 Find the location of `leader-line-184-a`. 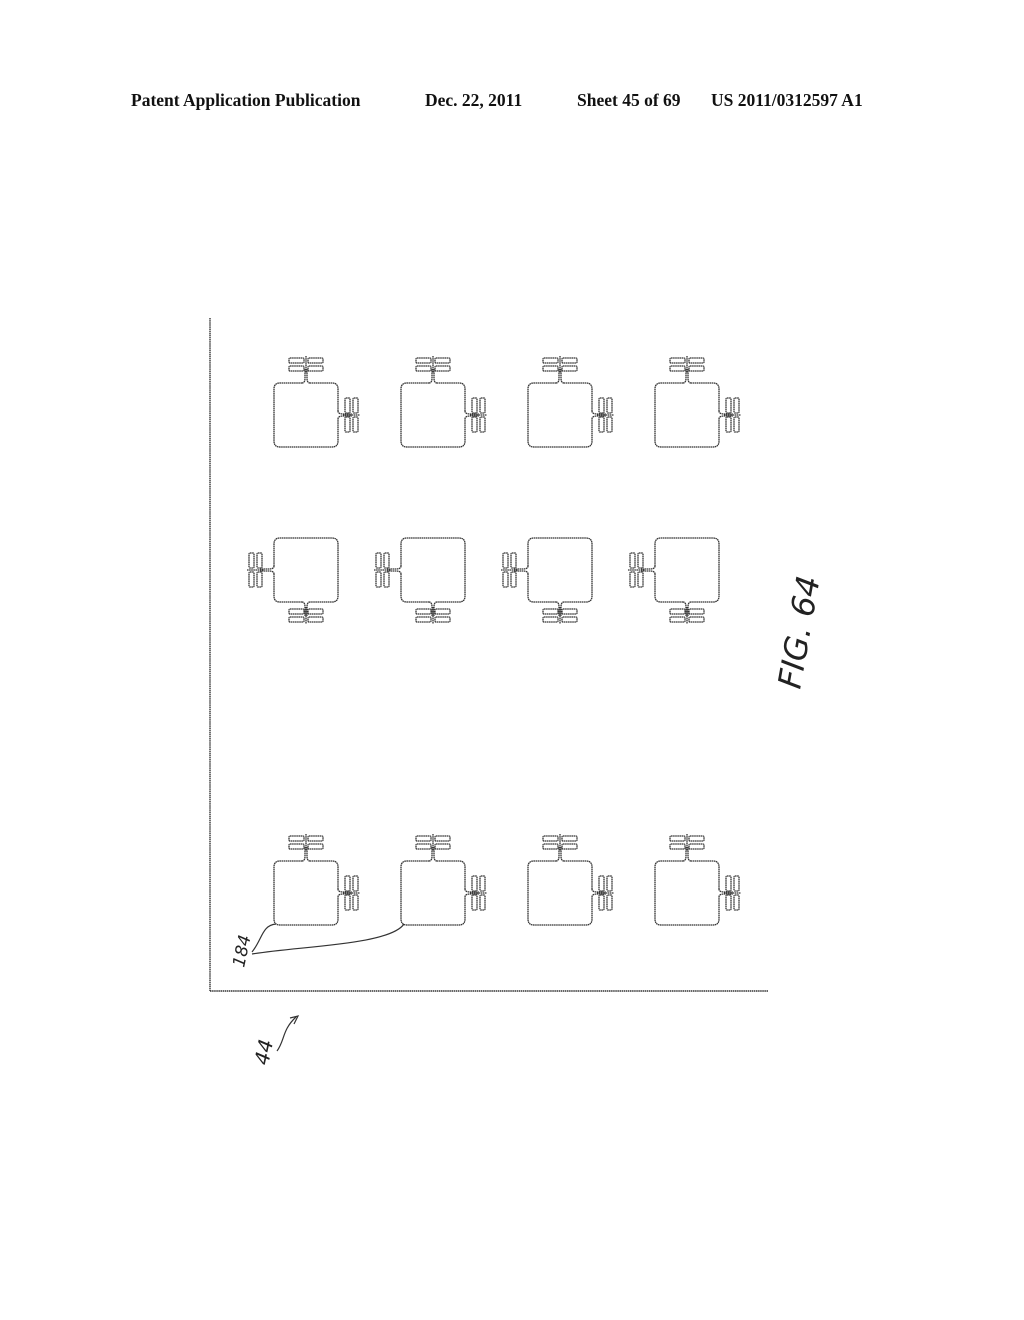

leader-line-184-a is located at coordinates (264, 938).